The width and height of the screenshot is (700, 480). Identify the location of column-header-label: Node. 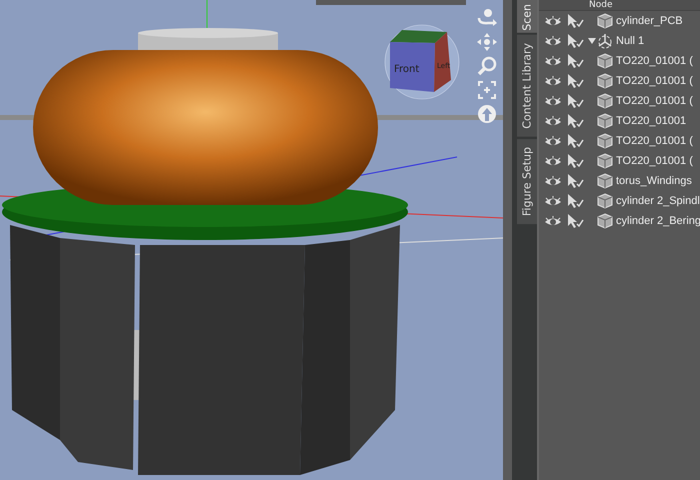
(600, 5).